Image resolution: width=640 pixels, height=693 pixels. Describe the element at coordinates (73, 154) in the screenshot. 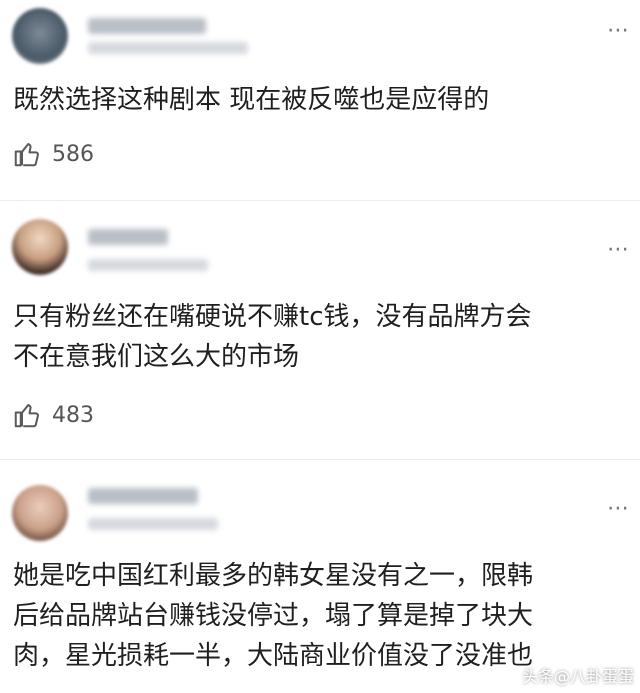

I see `like-count: 586` at that location.